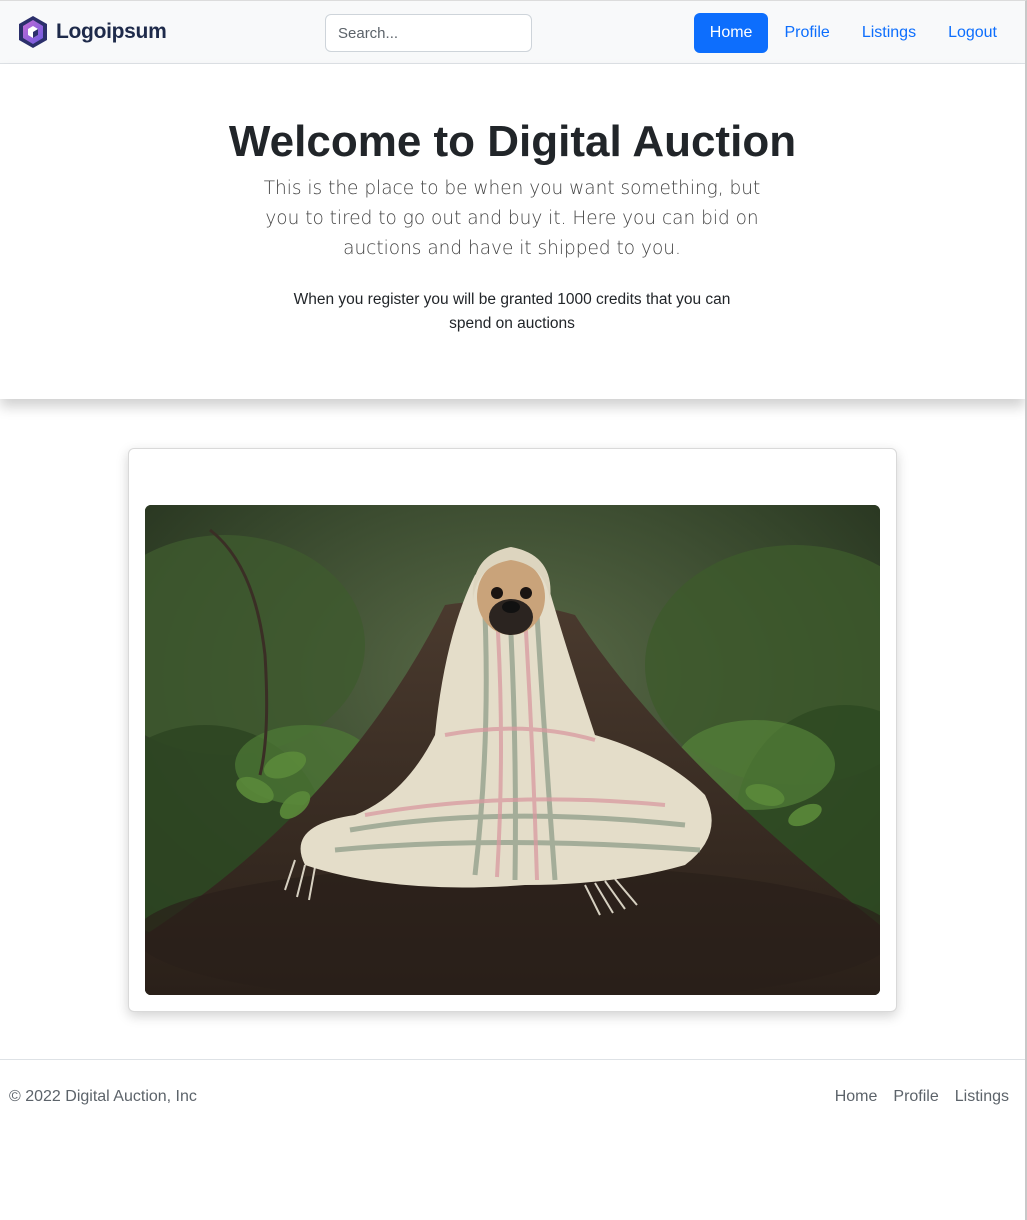  Describe the element at coordinates (982, 1097) in the screenshot. I see `footer-listings-link: Listings` at that location.